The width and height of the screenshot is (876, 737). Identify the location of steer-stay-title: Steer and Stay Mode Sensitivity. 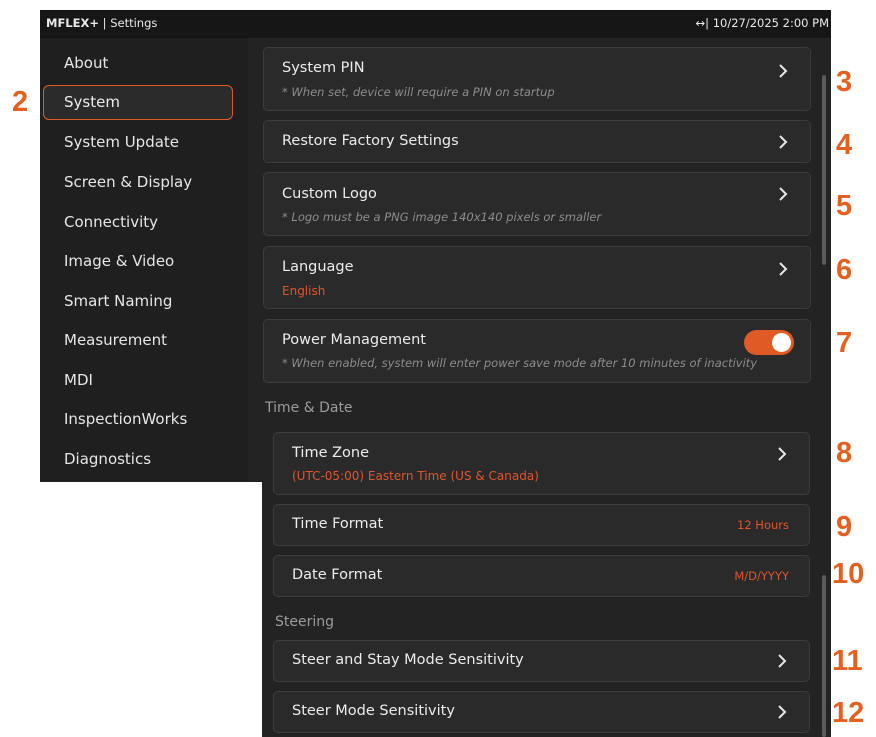
(408, 660).